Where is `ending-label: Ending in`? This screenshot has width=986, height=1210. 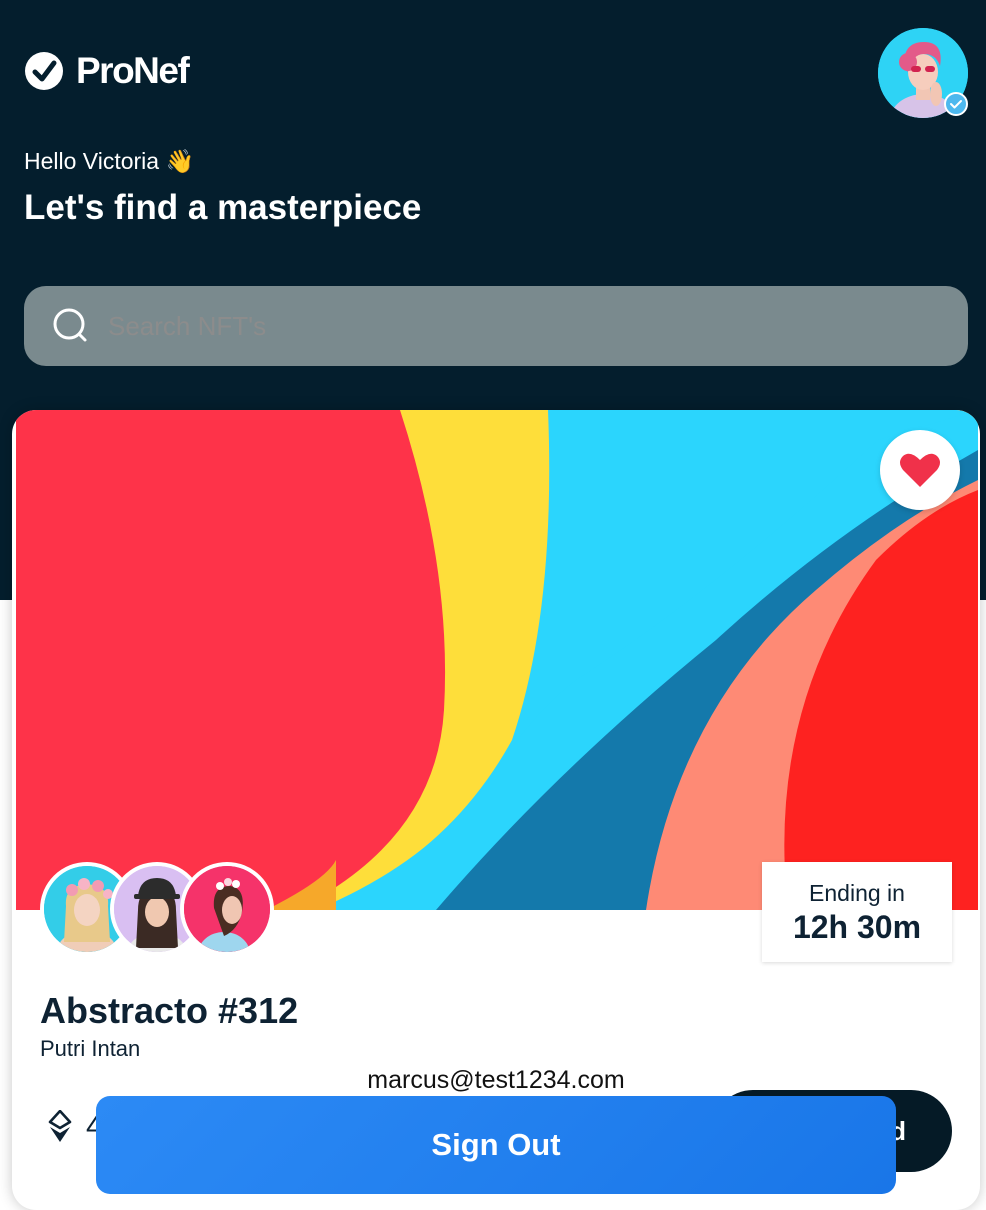 ending-label: Ending in is located at coordinates (857, 893).